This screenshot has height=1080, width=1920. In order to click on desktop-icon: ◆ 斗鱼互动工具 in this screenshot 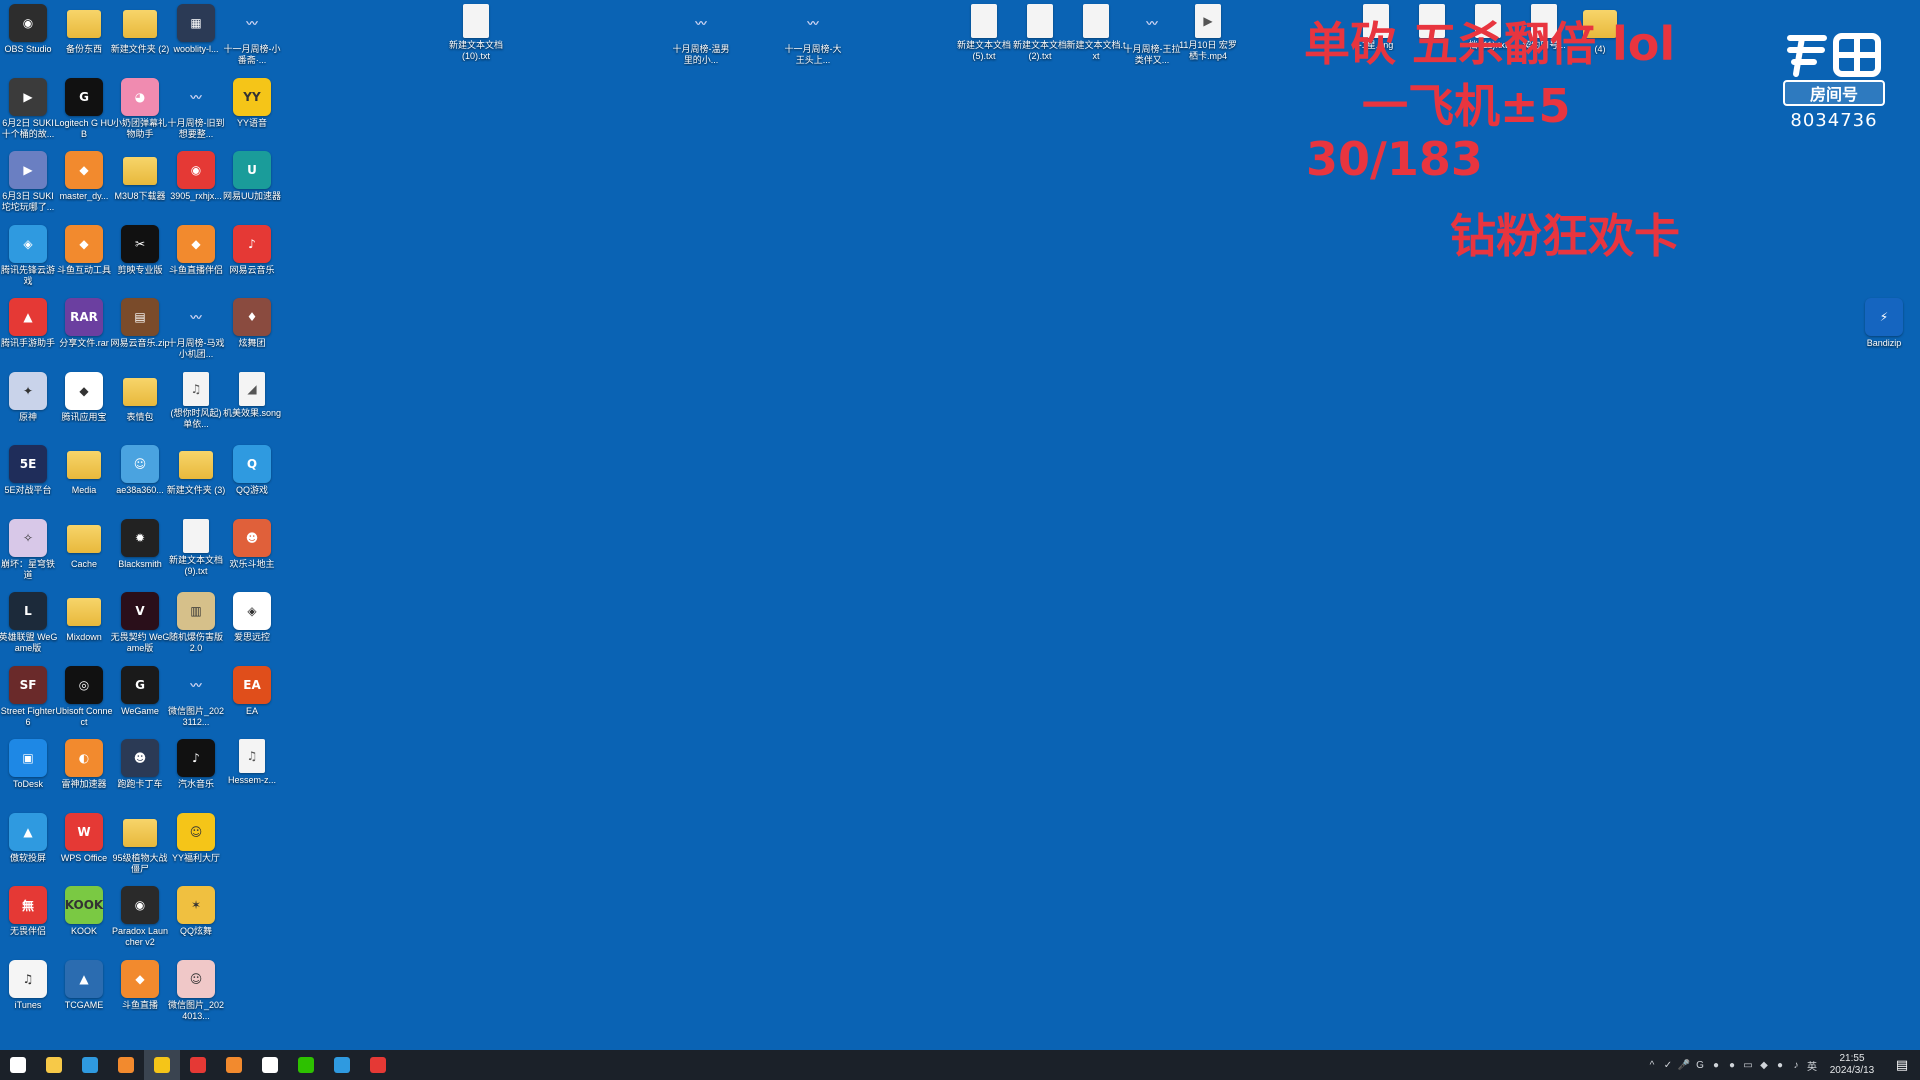, I will do `click(84, 260)`.